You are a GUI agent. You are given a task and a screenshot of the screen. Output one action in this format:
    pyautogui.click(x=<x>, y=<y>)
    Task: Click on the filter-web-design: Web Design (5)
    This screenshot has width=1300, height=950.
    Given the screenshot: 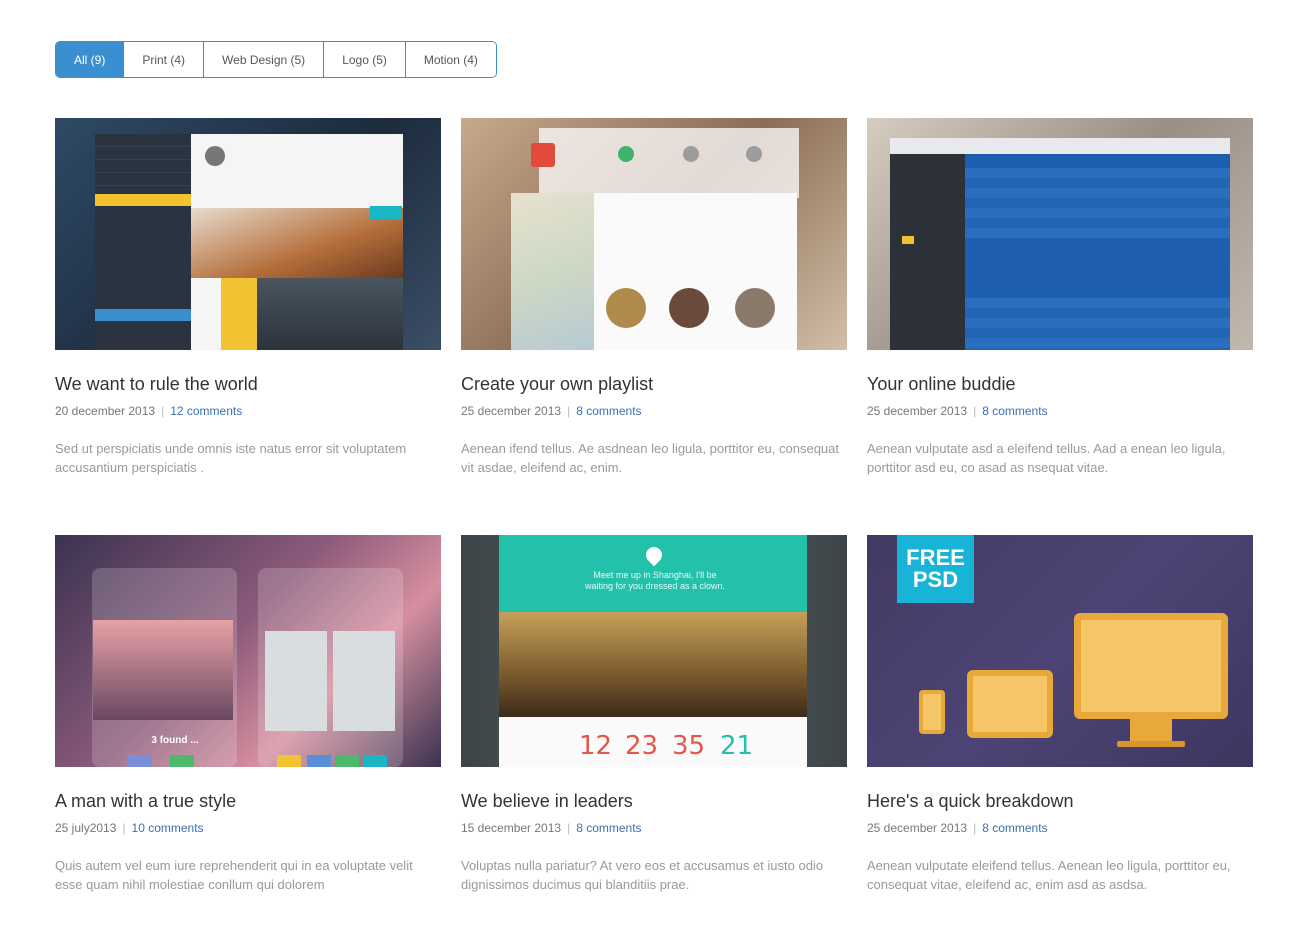 What is the action you would take?
    pyautogui.click(x=264, y=59)
    